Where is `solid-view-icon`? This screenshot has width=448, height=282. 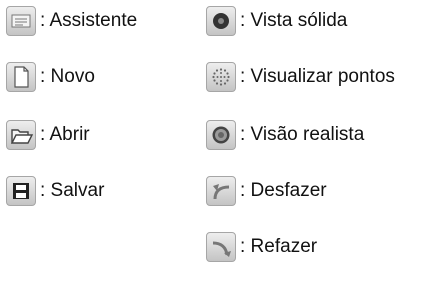 solid-view-icon is located at coordinates (221, 21).